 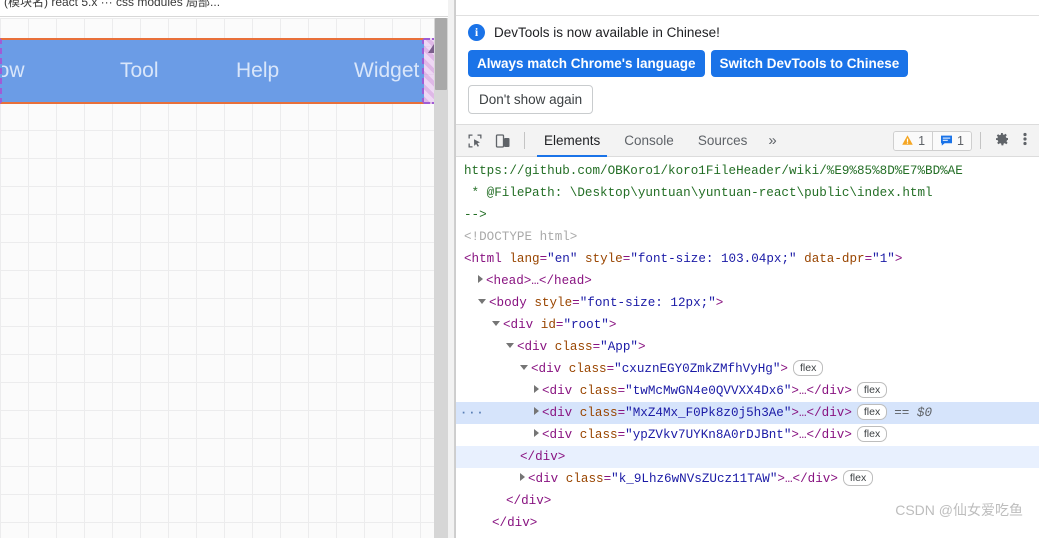 I want to click on devtools-top-edge, so click(x=747, y=8).